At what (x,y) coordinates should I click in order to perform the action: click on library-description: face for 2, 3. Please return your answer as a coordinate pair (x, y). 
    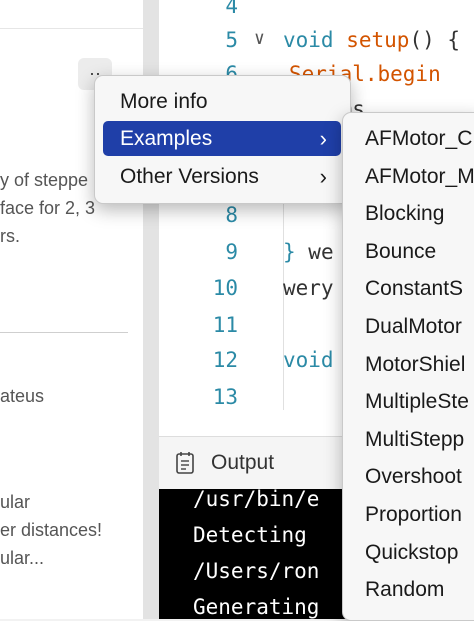
    Looking at the image, I should click on (48, 208).